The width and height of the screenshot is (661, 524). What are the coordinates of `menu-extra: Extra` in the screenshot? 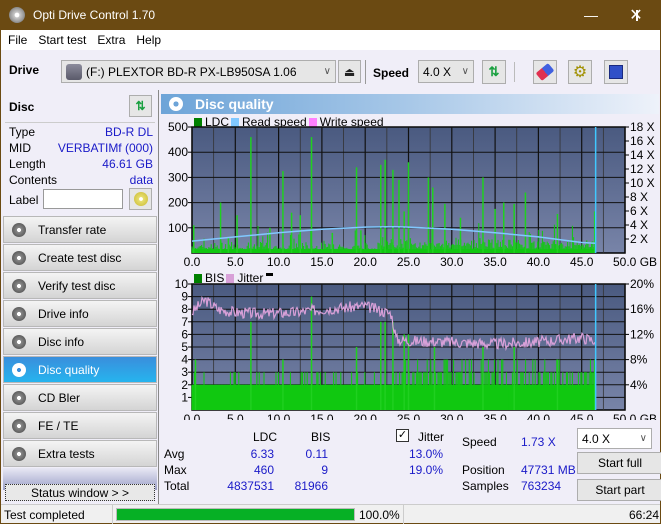 It's located at (111, 40).